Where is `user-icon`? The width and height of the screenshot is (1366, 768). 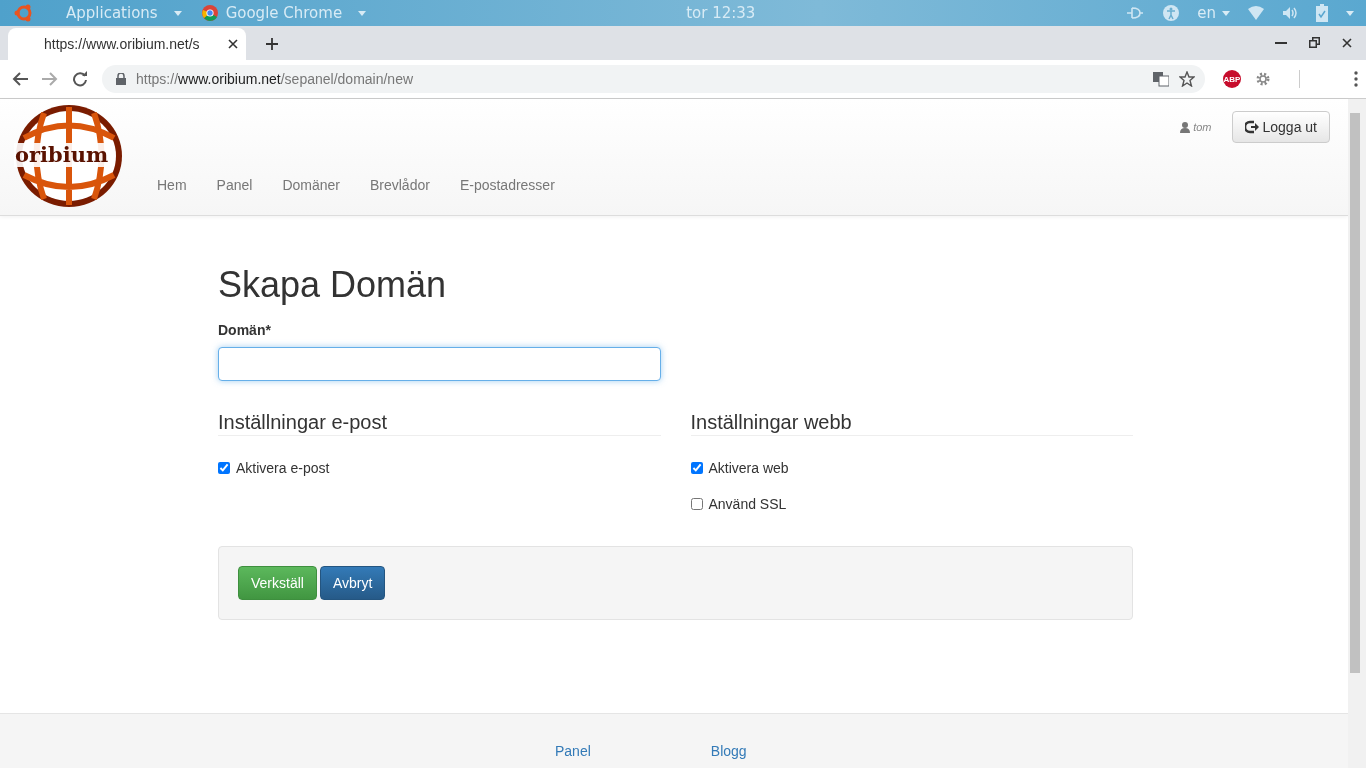
user-icon is located at coordinates (1185, 127).